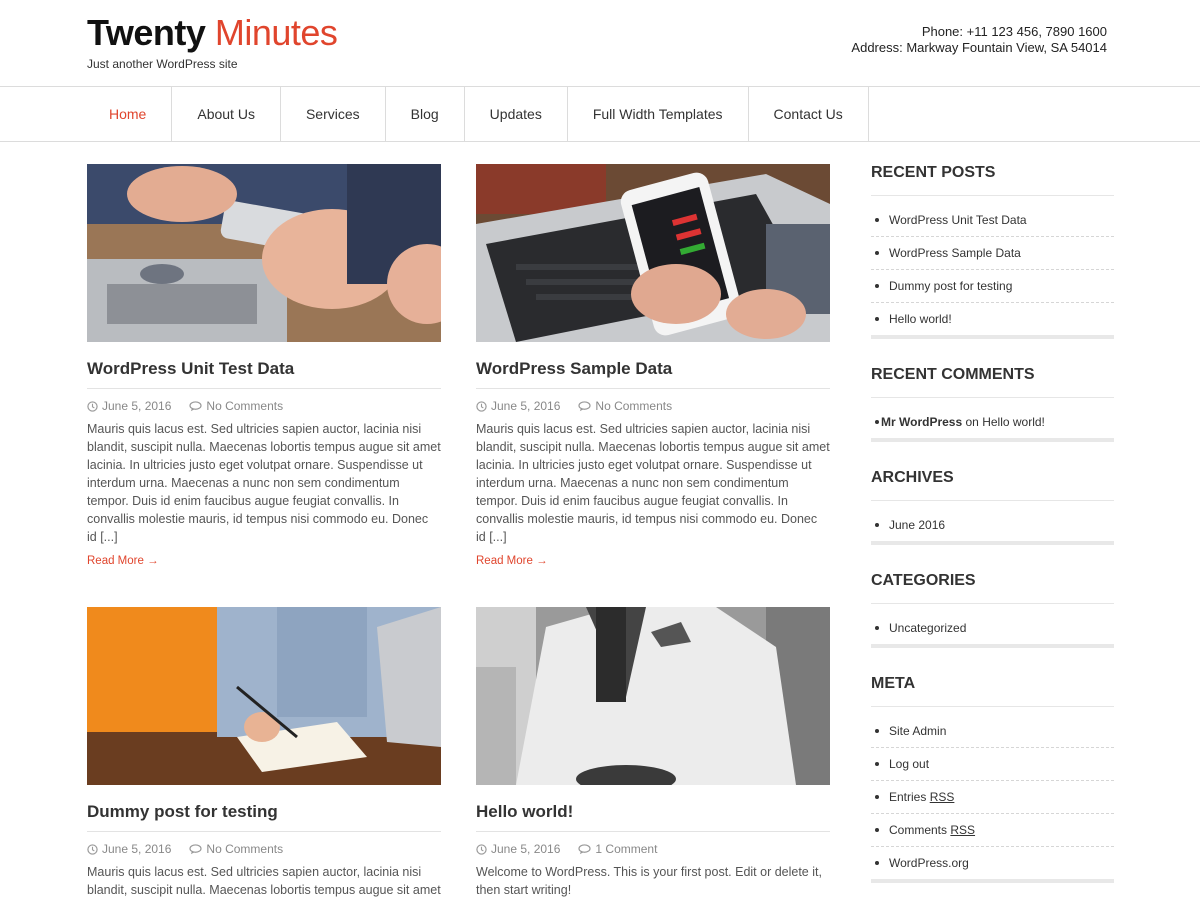 Image resolution: width=1200 pixels, height=900 pixels. I want to click on recent-post-link: Dummy post for testing, so click(992, 286).